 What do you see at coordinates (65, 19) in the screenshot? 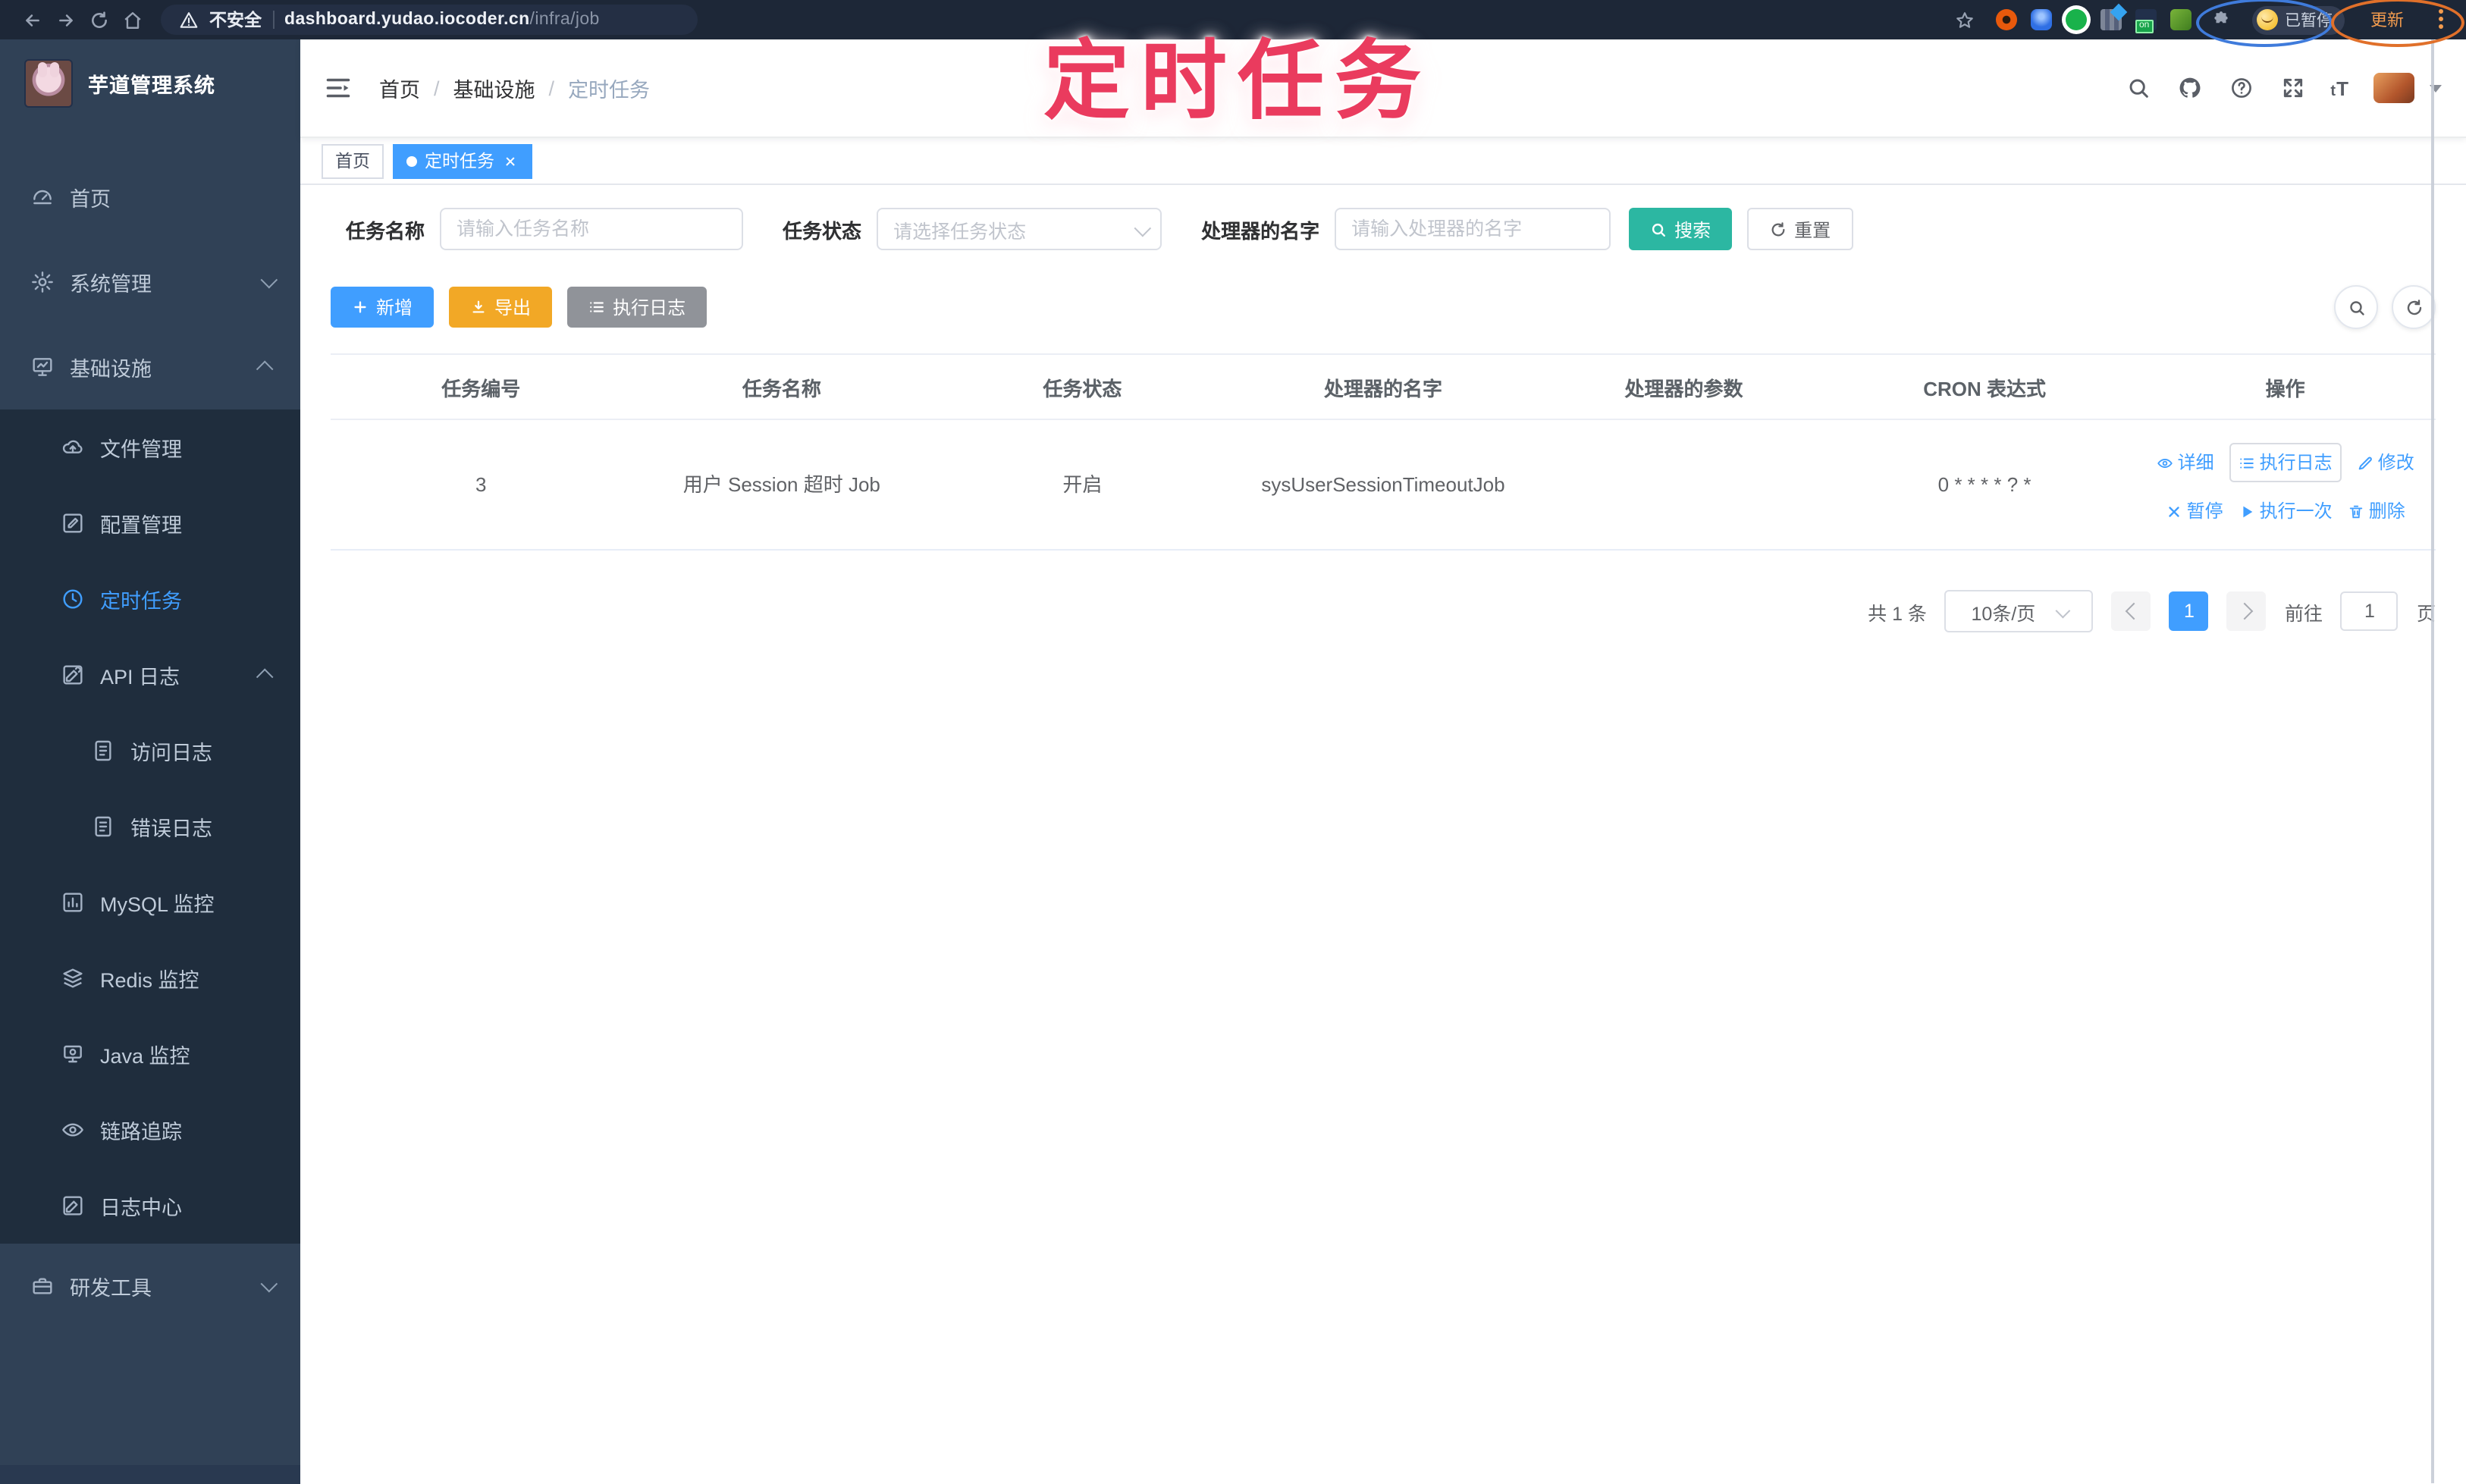
I see `browser-forward-icon` at bounding box center [65, 19].